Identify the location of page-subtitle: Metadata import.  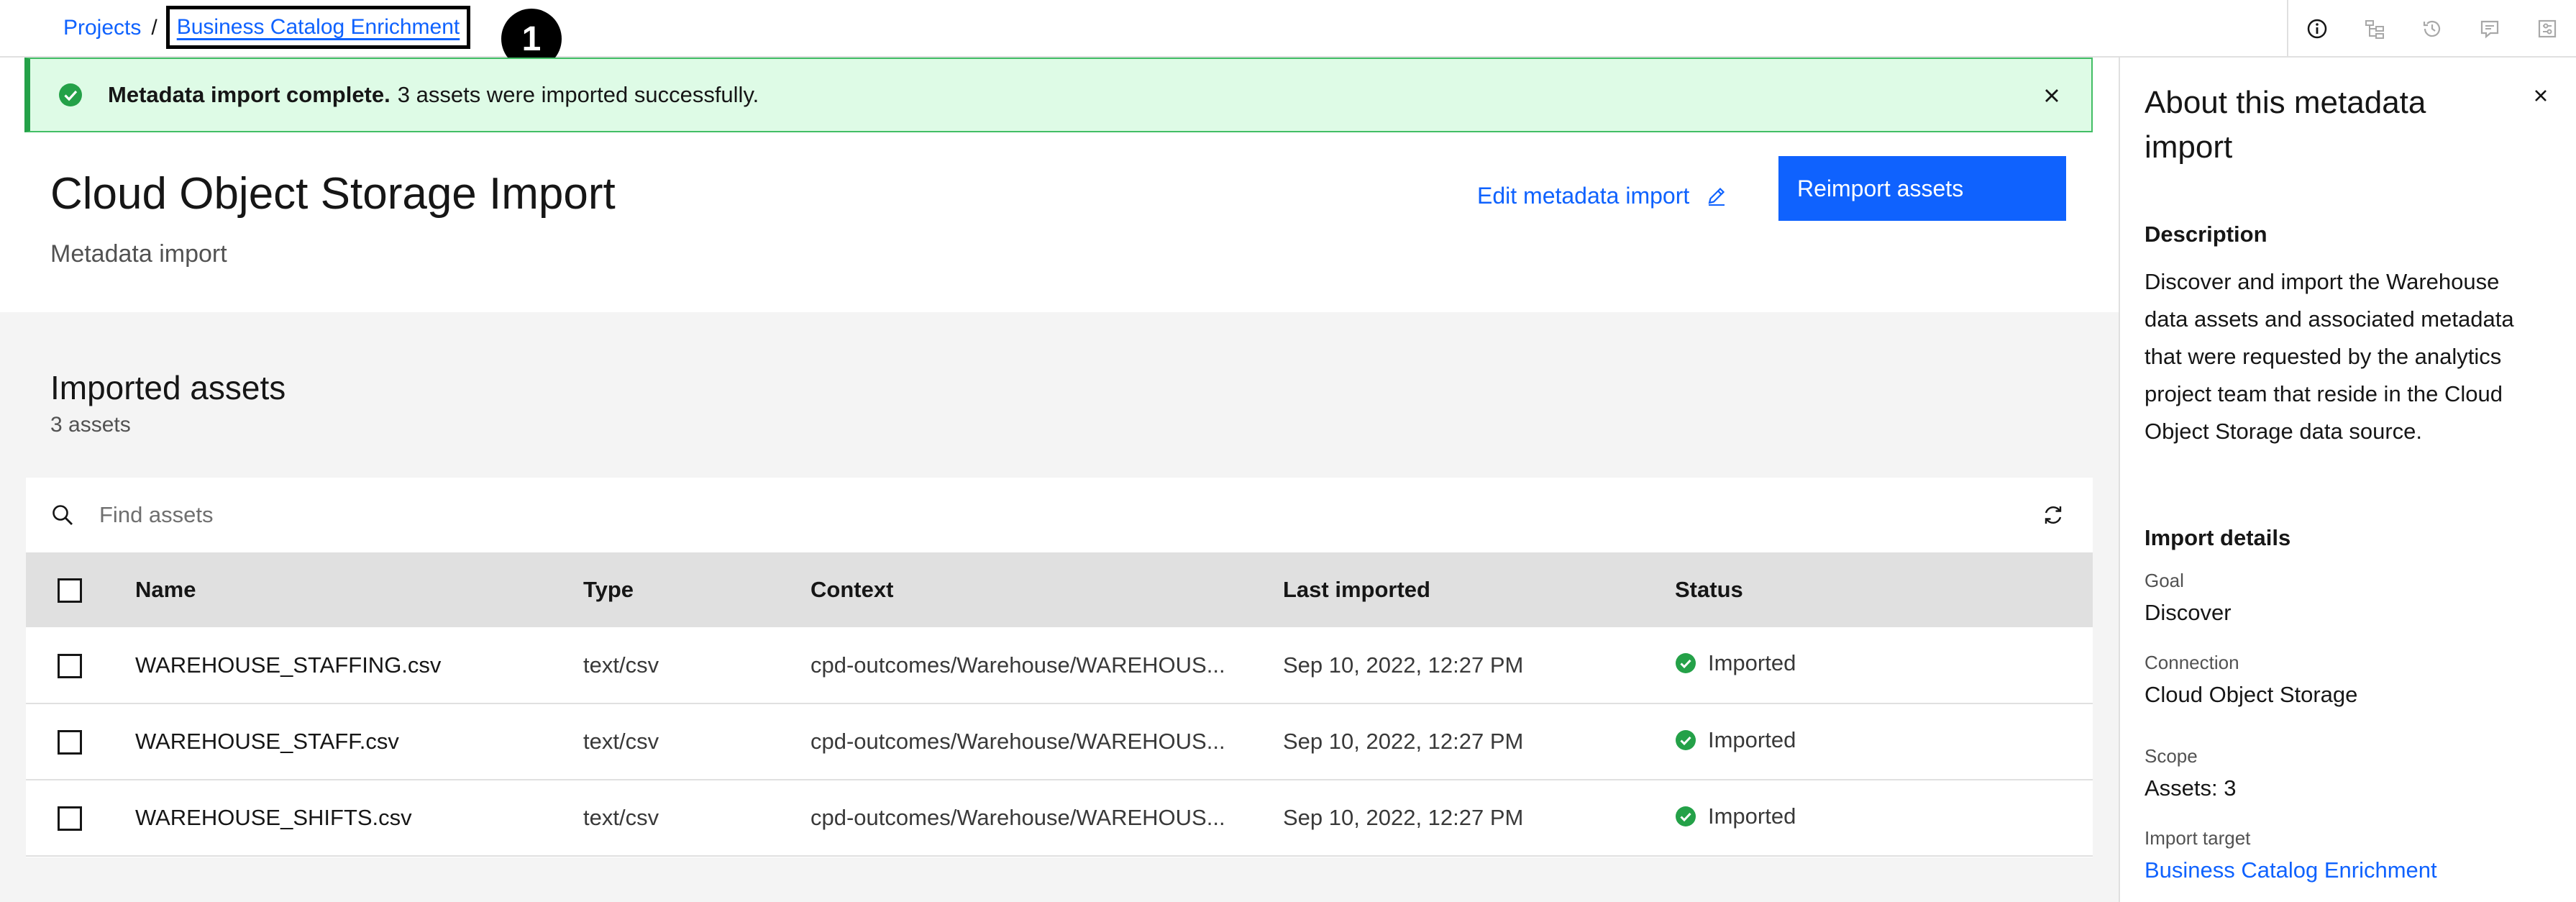
(138, 254).